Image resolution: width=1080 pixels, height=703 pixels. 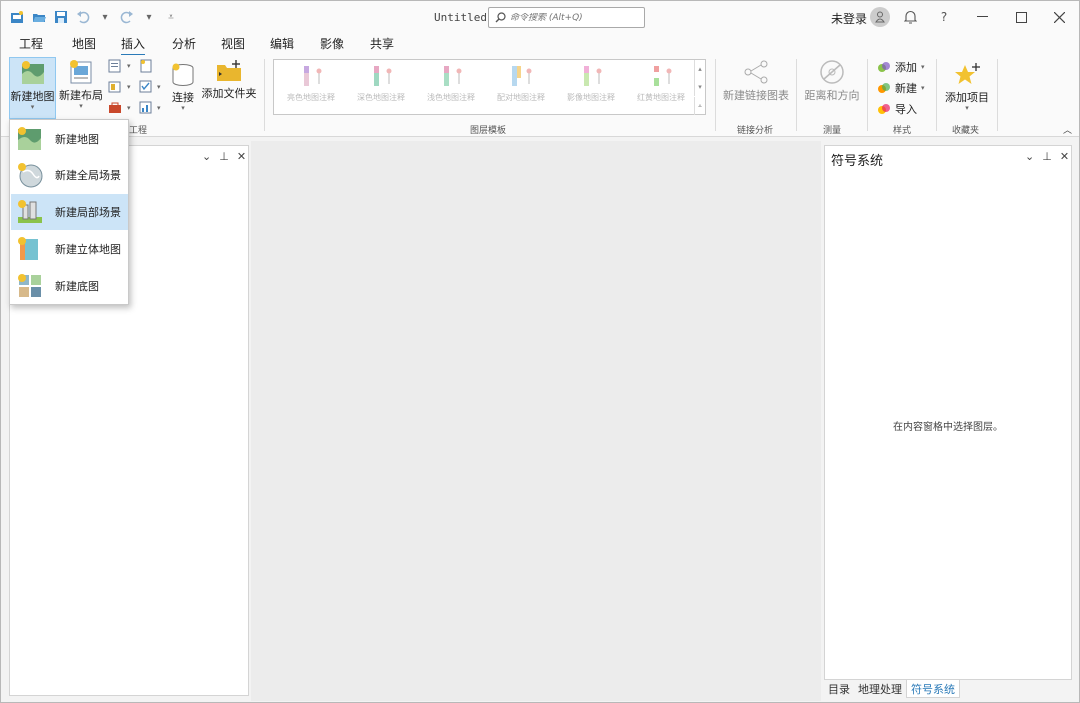 What do you see at coordinates (944, 17) in the screenshot?
I see `help-button: ?` at bounding box center [944, 17].